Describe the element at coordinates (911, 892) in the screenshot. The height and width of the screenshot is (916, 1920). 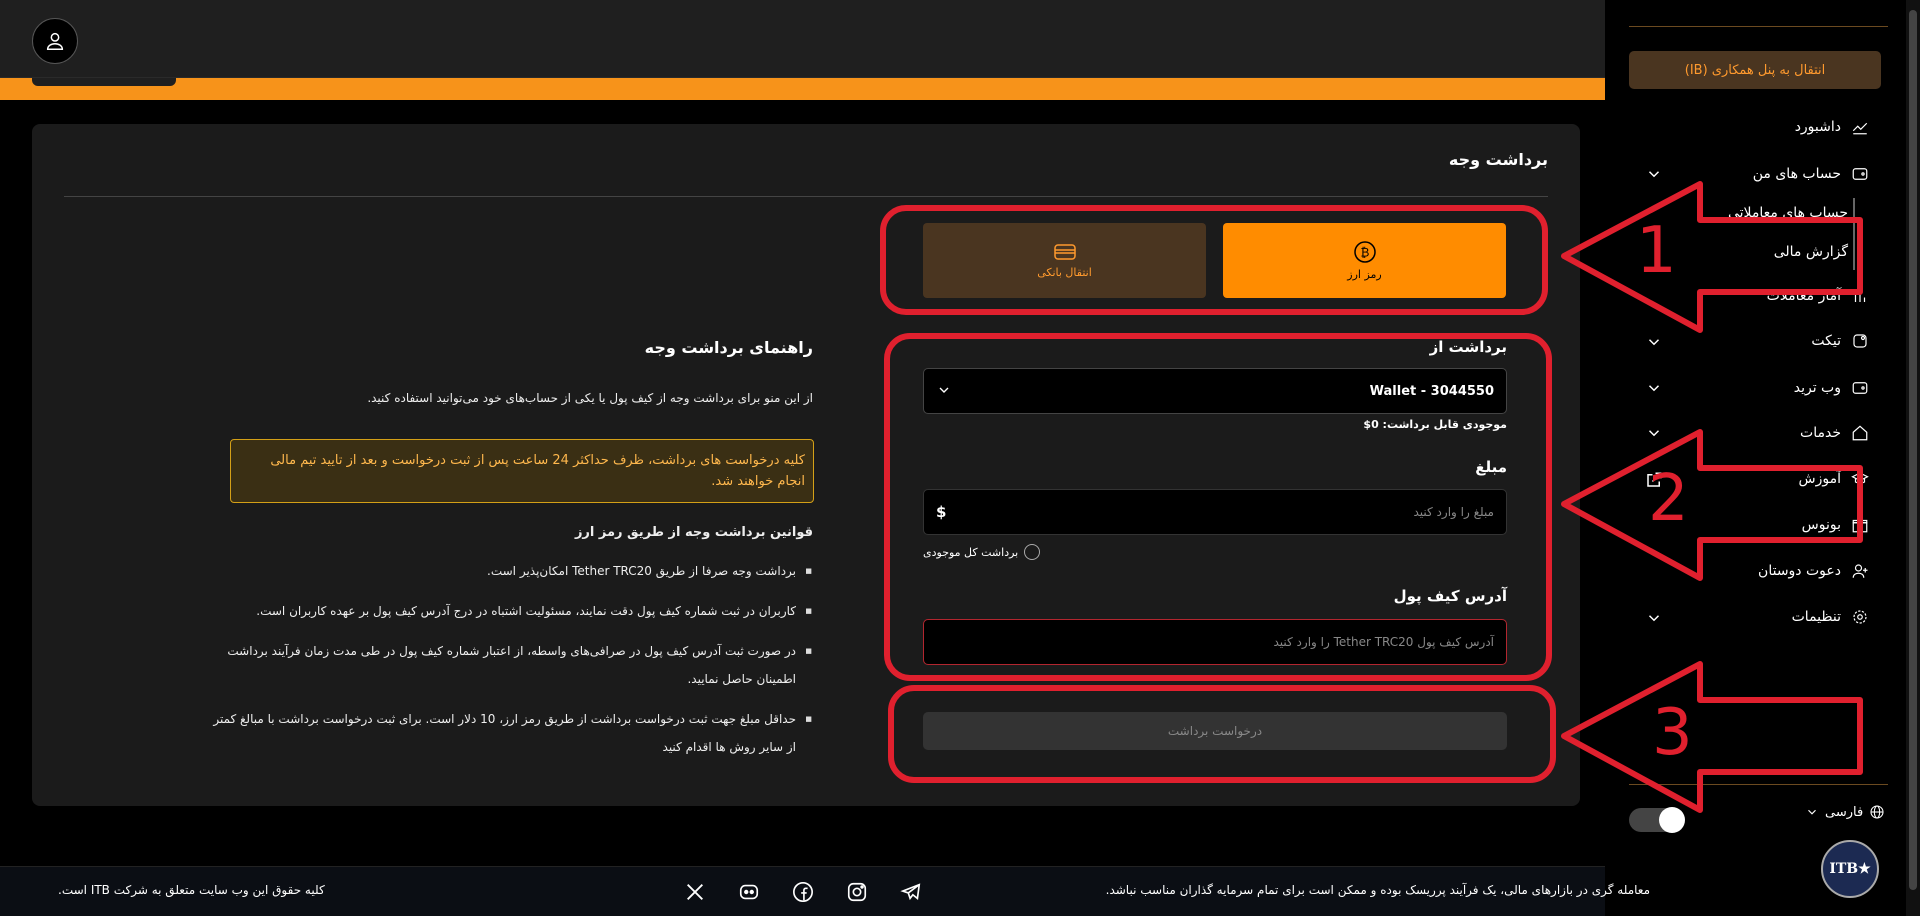
I see `telegram-icon` at that location.